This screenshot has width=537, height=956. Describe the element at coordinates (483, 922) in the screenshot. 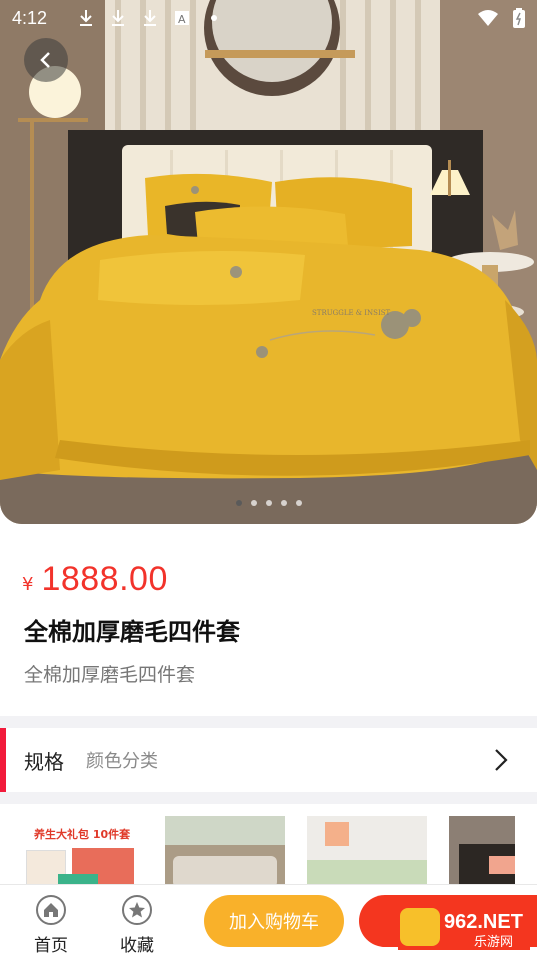

I see `svg-text: 962.NET` at that location.